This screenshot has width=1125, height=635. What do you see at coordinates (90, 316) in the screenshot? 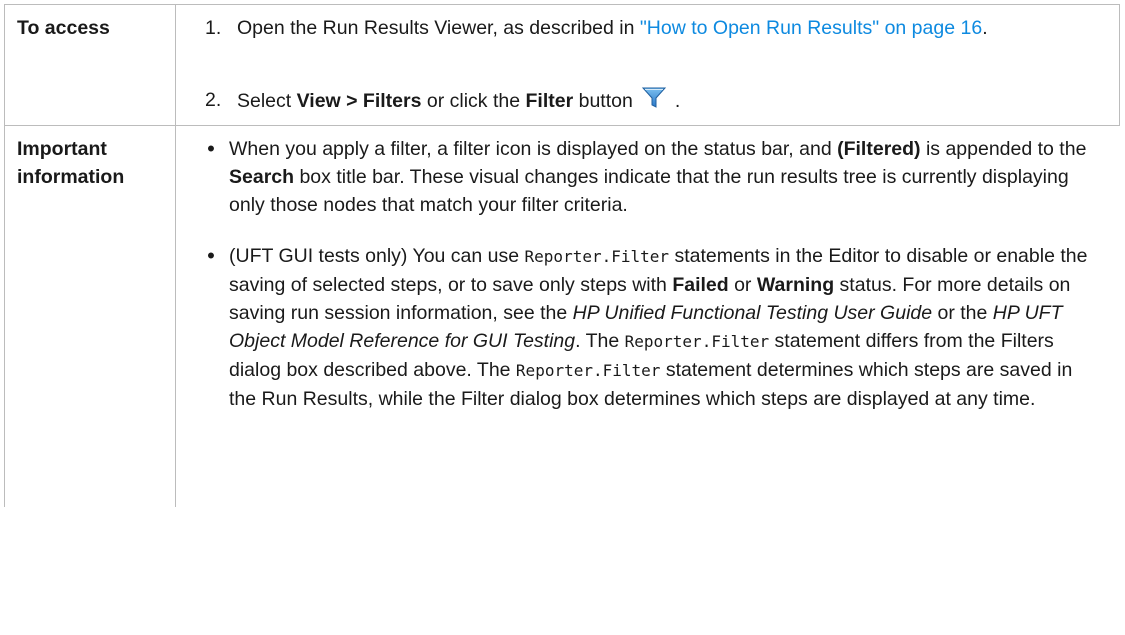
I see `row-label-important-information: Important information` at bounding box center [90, 316].